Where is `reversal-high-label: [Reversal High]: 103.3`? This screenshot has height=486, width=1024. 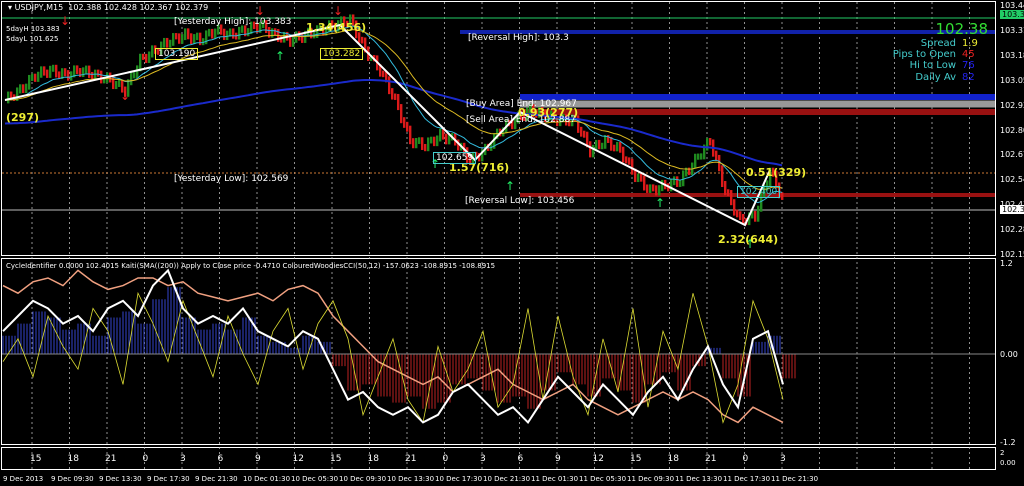
reversal-high-label: [Reversal High]: 103.3 is located at coordinates (518, 38).